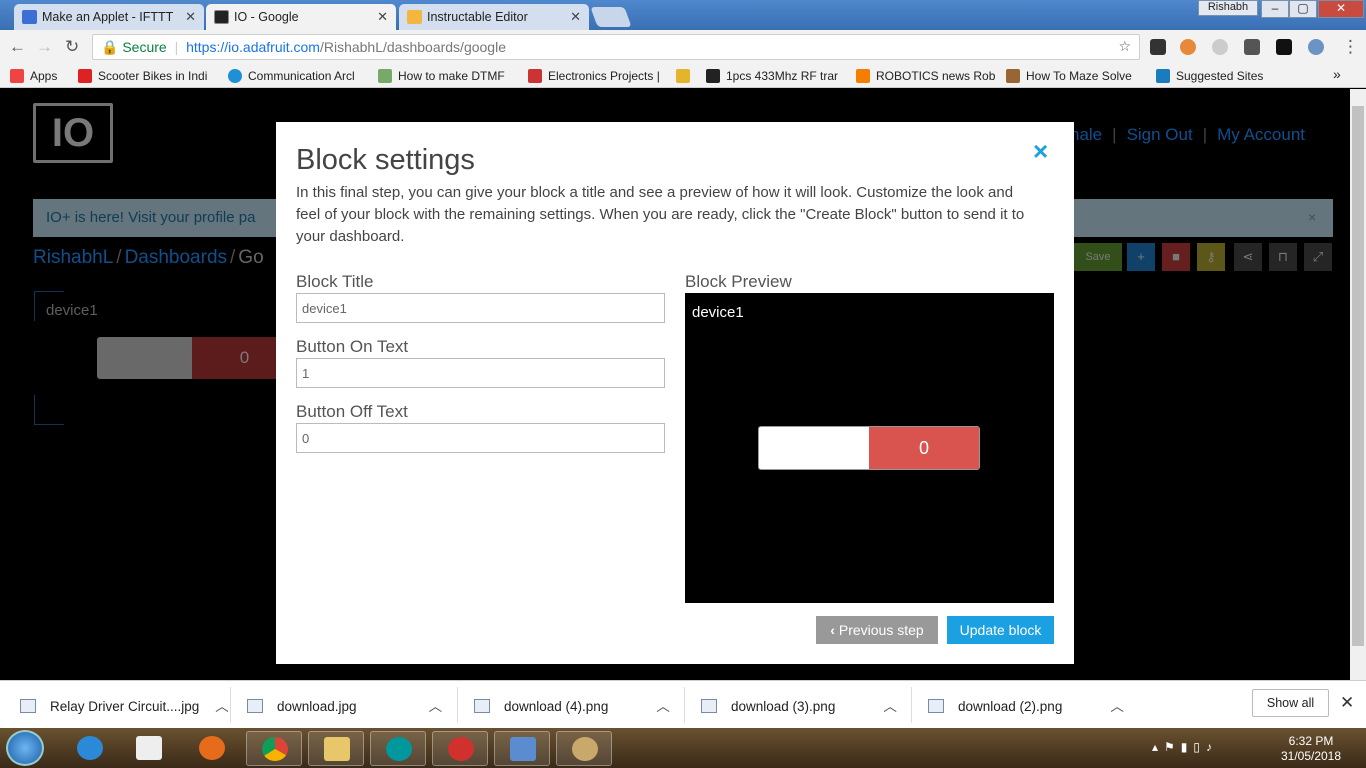 Image resolution: width=1366 pixels, height=768 pixels. Describe the element at coordinates (1124, 46) in the screenshot. I see `bookmark-star-icon: ☆` at that location.